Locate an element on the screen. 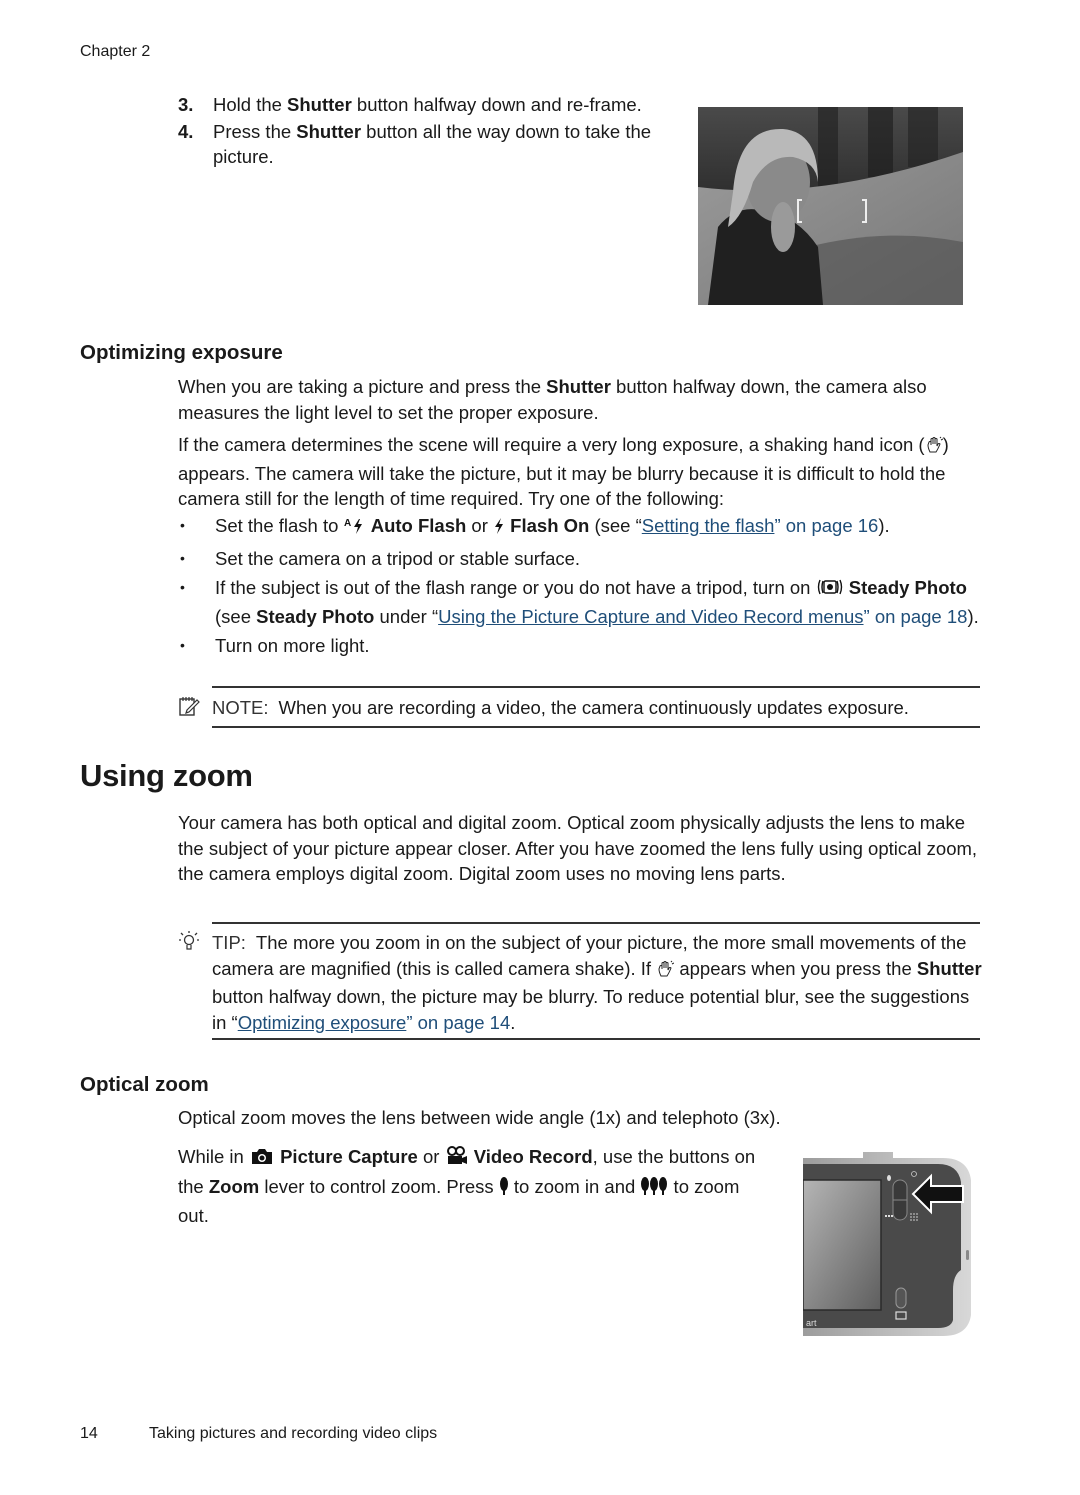  photo-illustration is located at coordinates (830, 206).